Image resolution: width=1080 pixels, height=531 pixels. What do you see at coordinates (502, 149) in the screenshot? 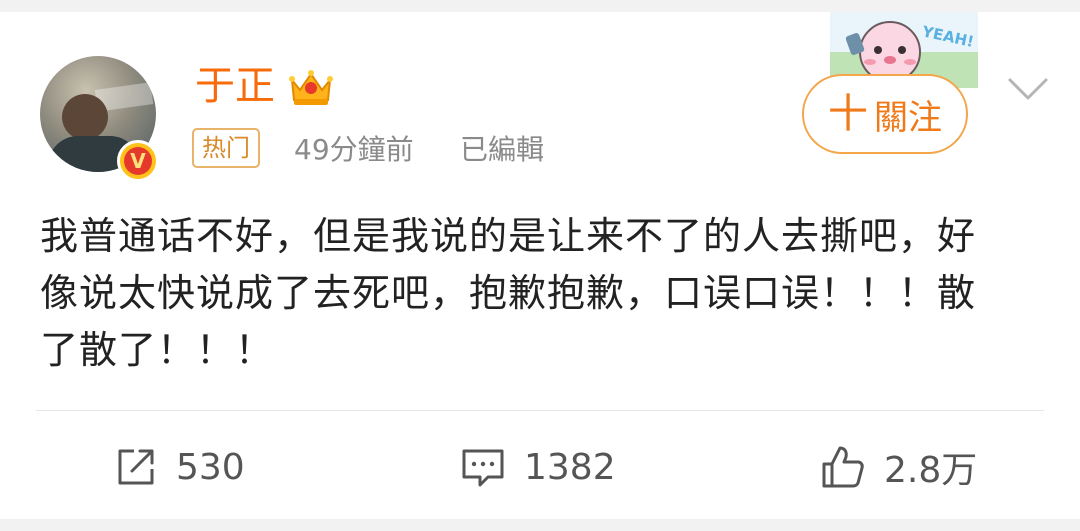
I see `edited-label: 已編輯` at bounding box center [502, 149].